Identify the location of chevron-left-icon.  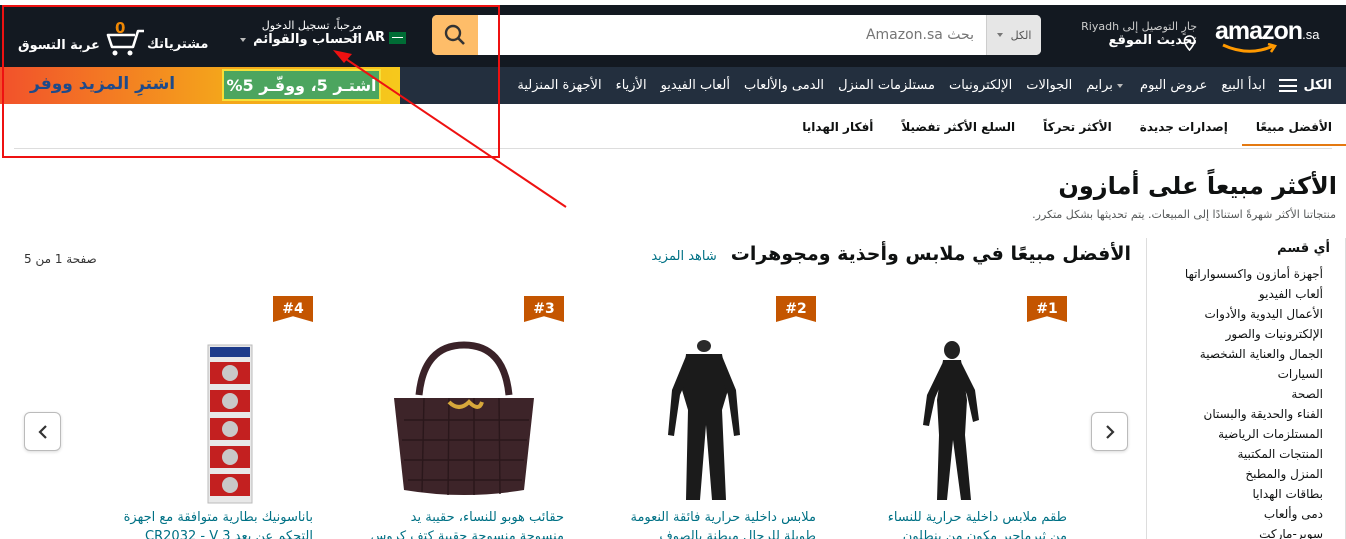
(42, 431).